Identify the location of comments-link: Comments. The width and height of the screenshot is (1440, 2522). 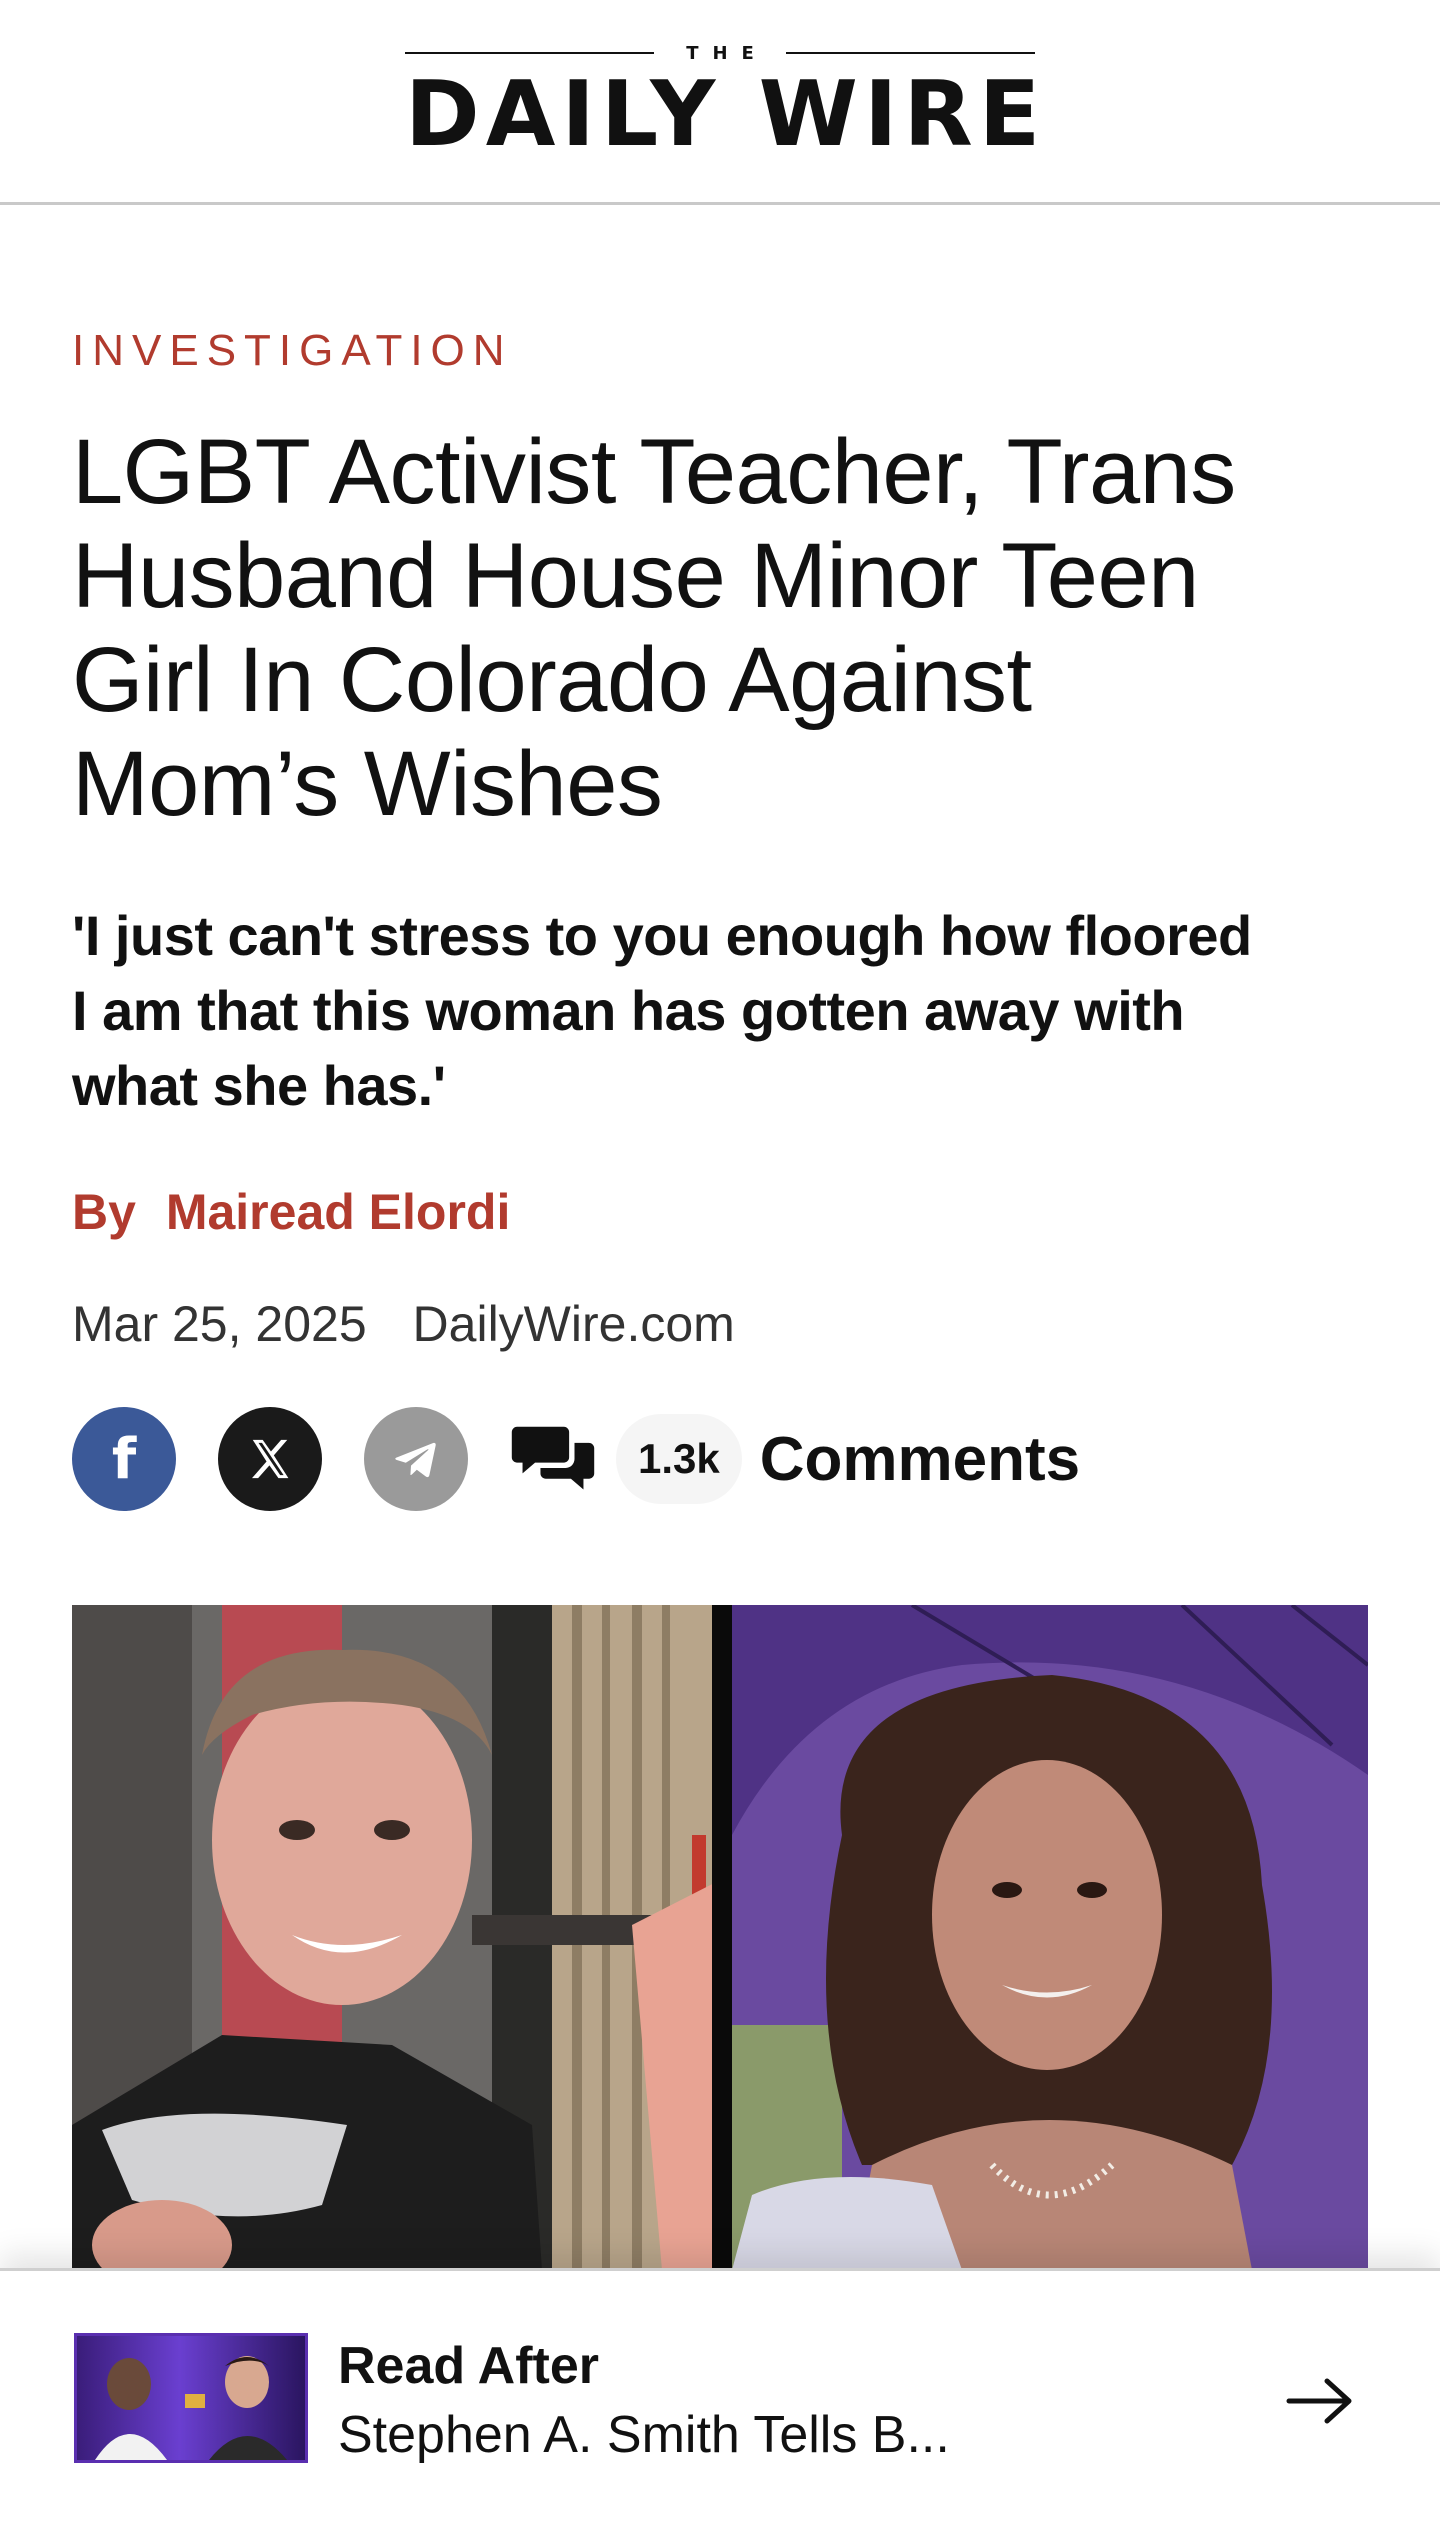
(920, 1459).